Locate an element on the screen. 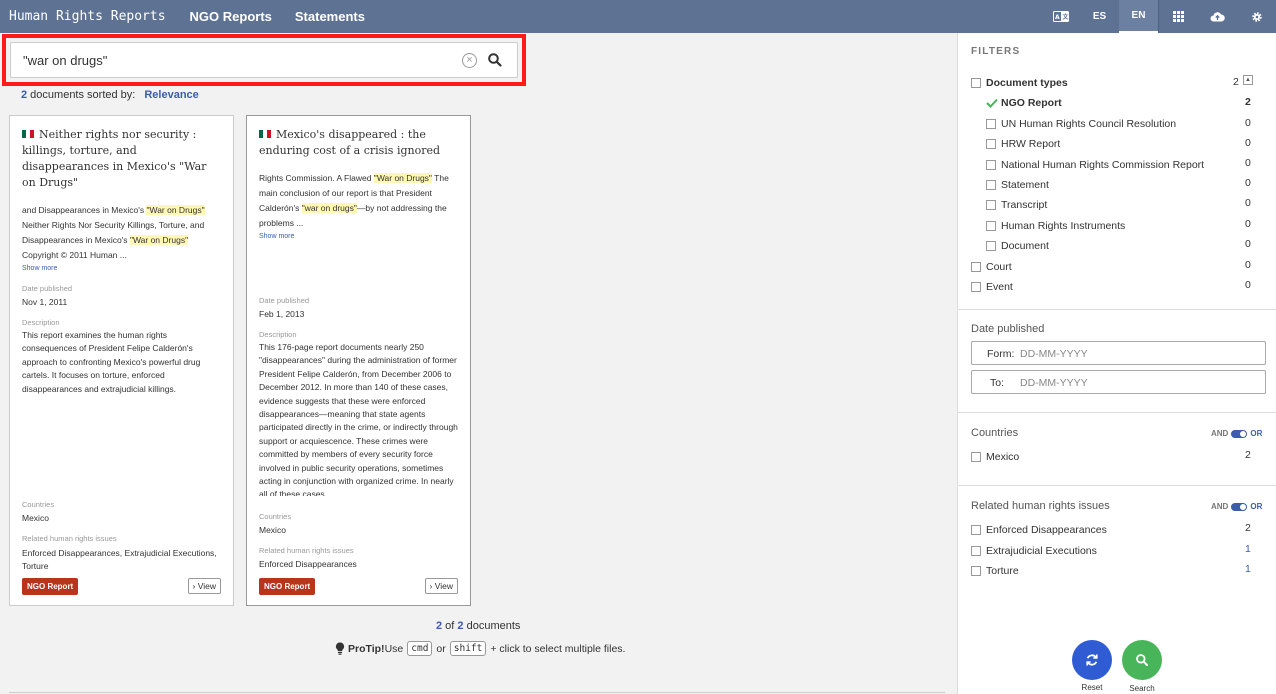  filter-event: Event is located at coordinates (992, 287).